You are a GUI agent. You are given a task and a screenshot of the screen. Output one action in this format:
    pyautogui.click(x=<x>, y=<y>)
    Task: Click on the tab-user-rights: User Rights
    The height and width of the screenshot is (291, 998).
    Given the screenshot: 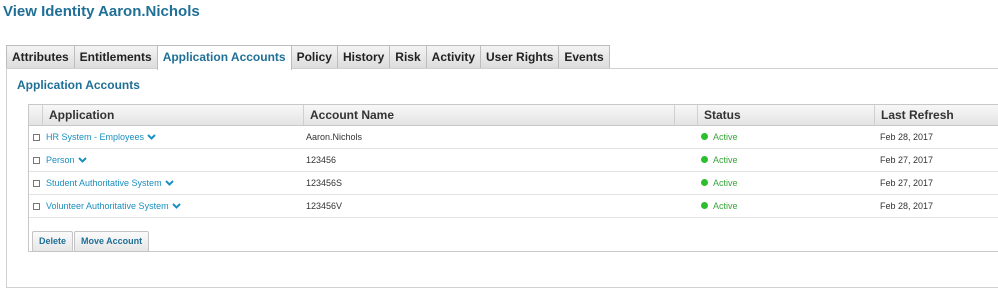 What is the action you would take?
    pyautogui.click(x=520, y=56)
    